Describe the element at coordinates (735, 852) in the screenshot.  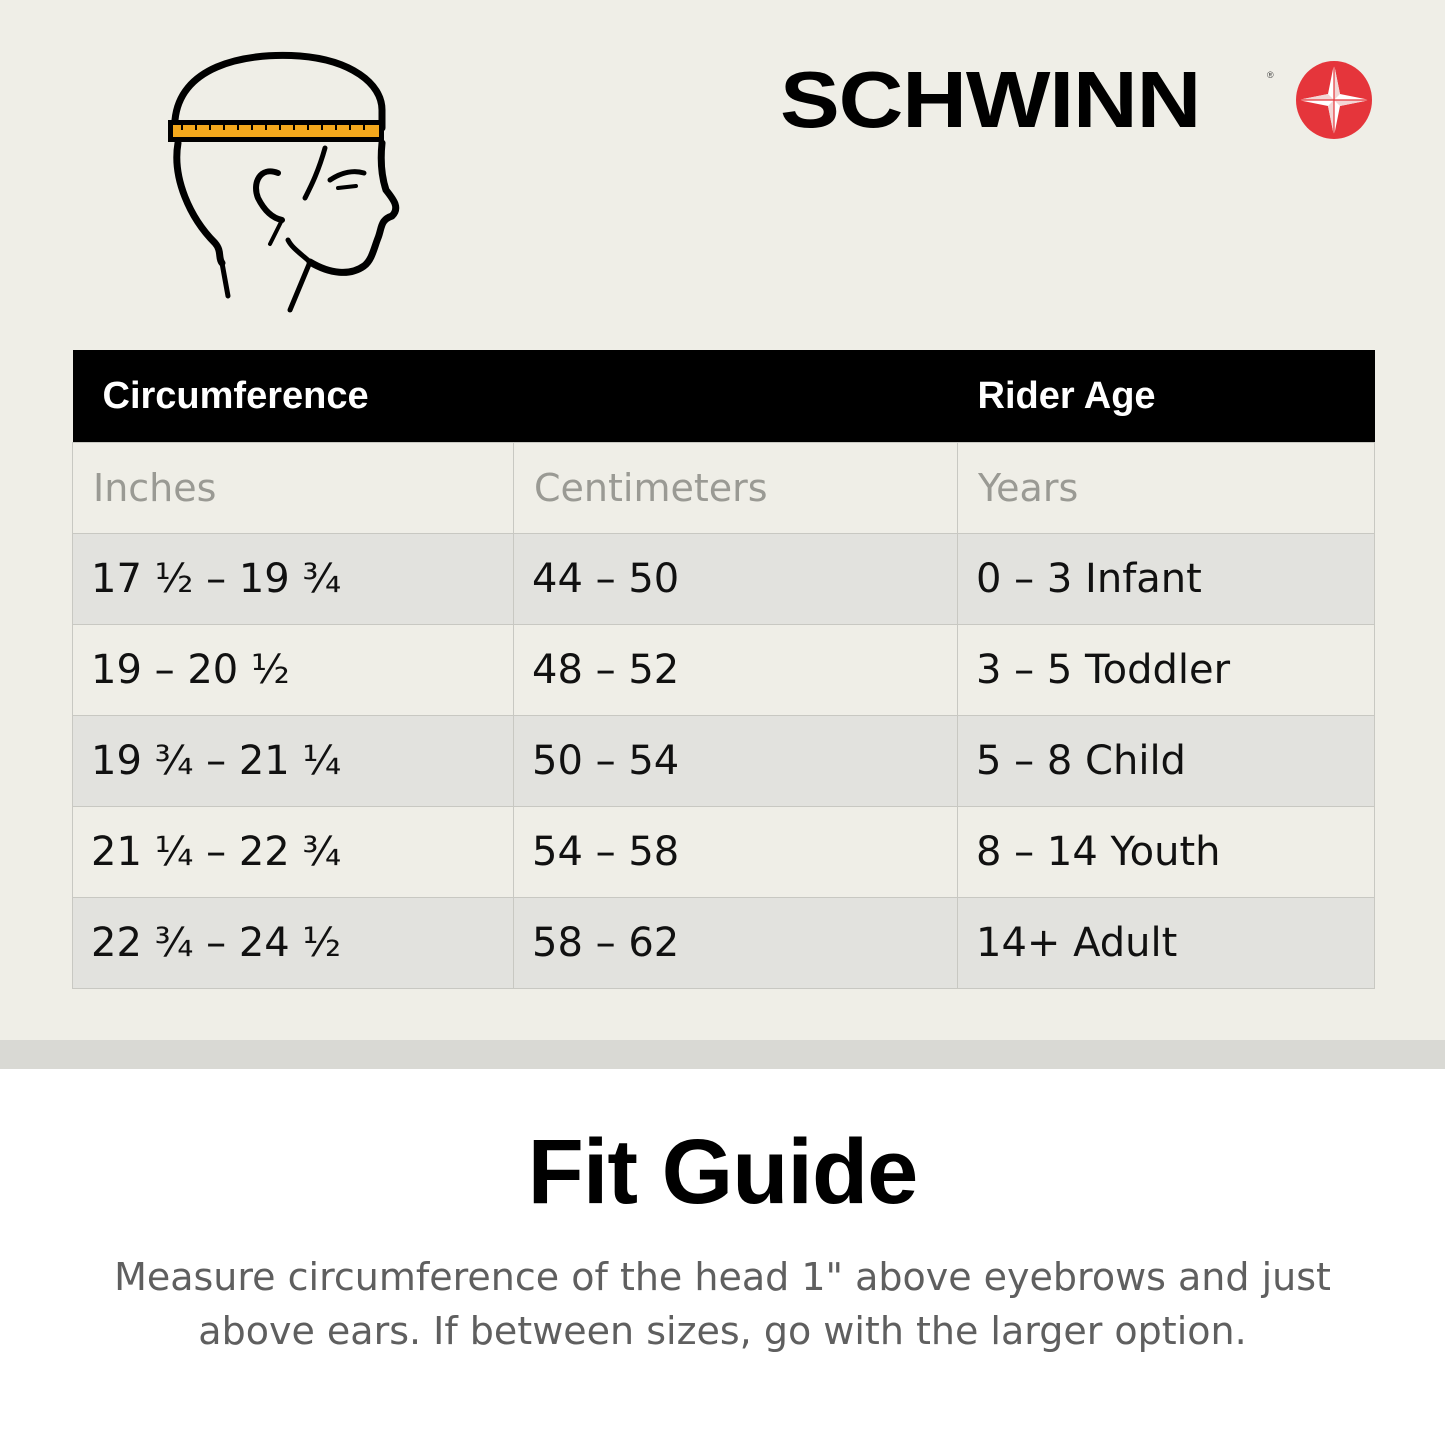
I see `cell-cm: 54 – 58` at that location.